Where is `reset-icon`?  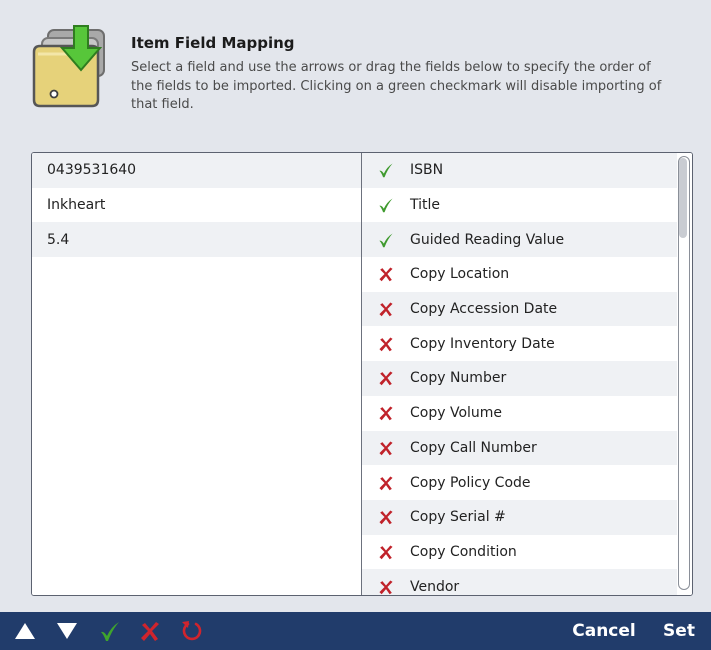
reset-icon is located at coordinates (192, 631).